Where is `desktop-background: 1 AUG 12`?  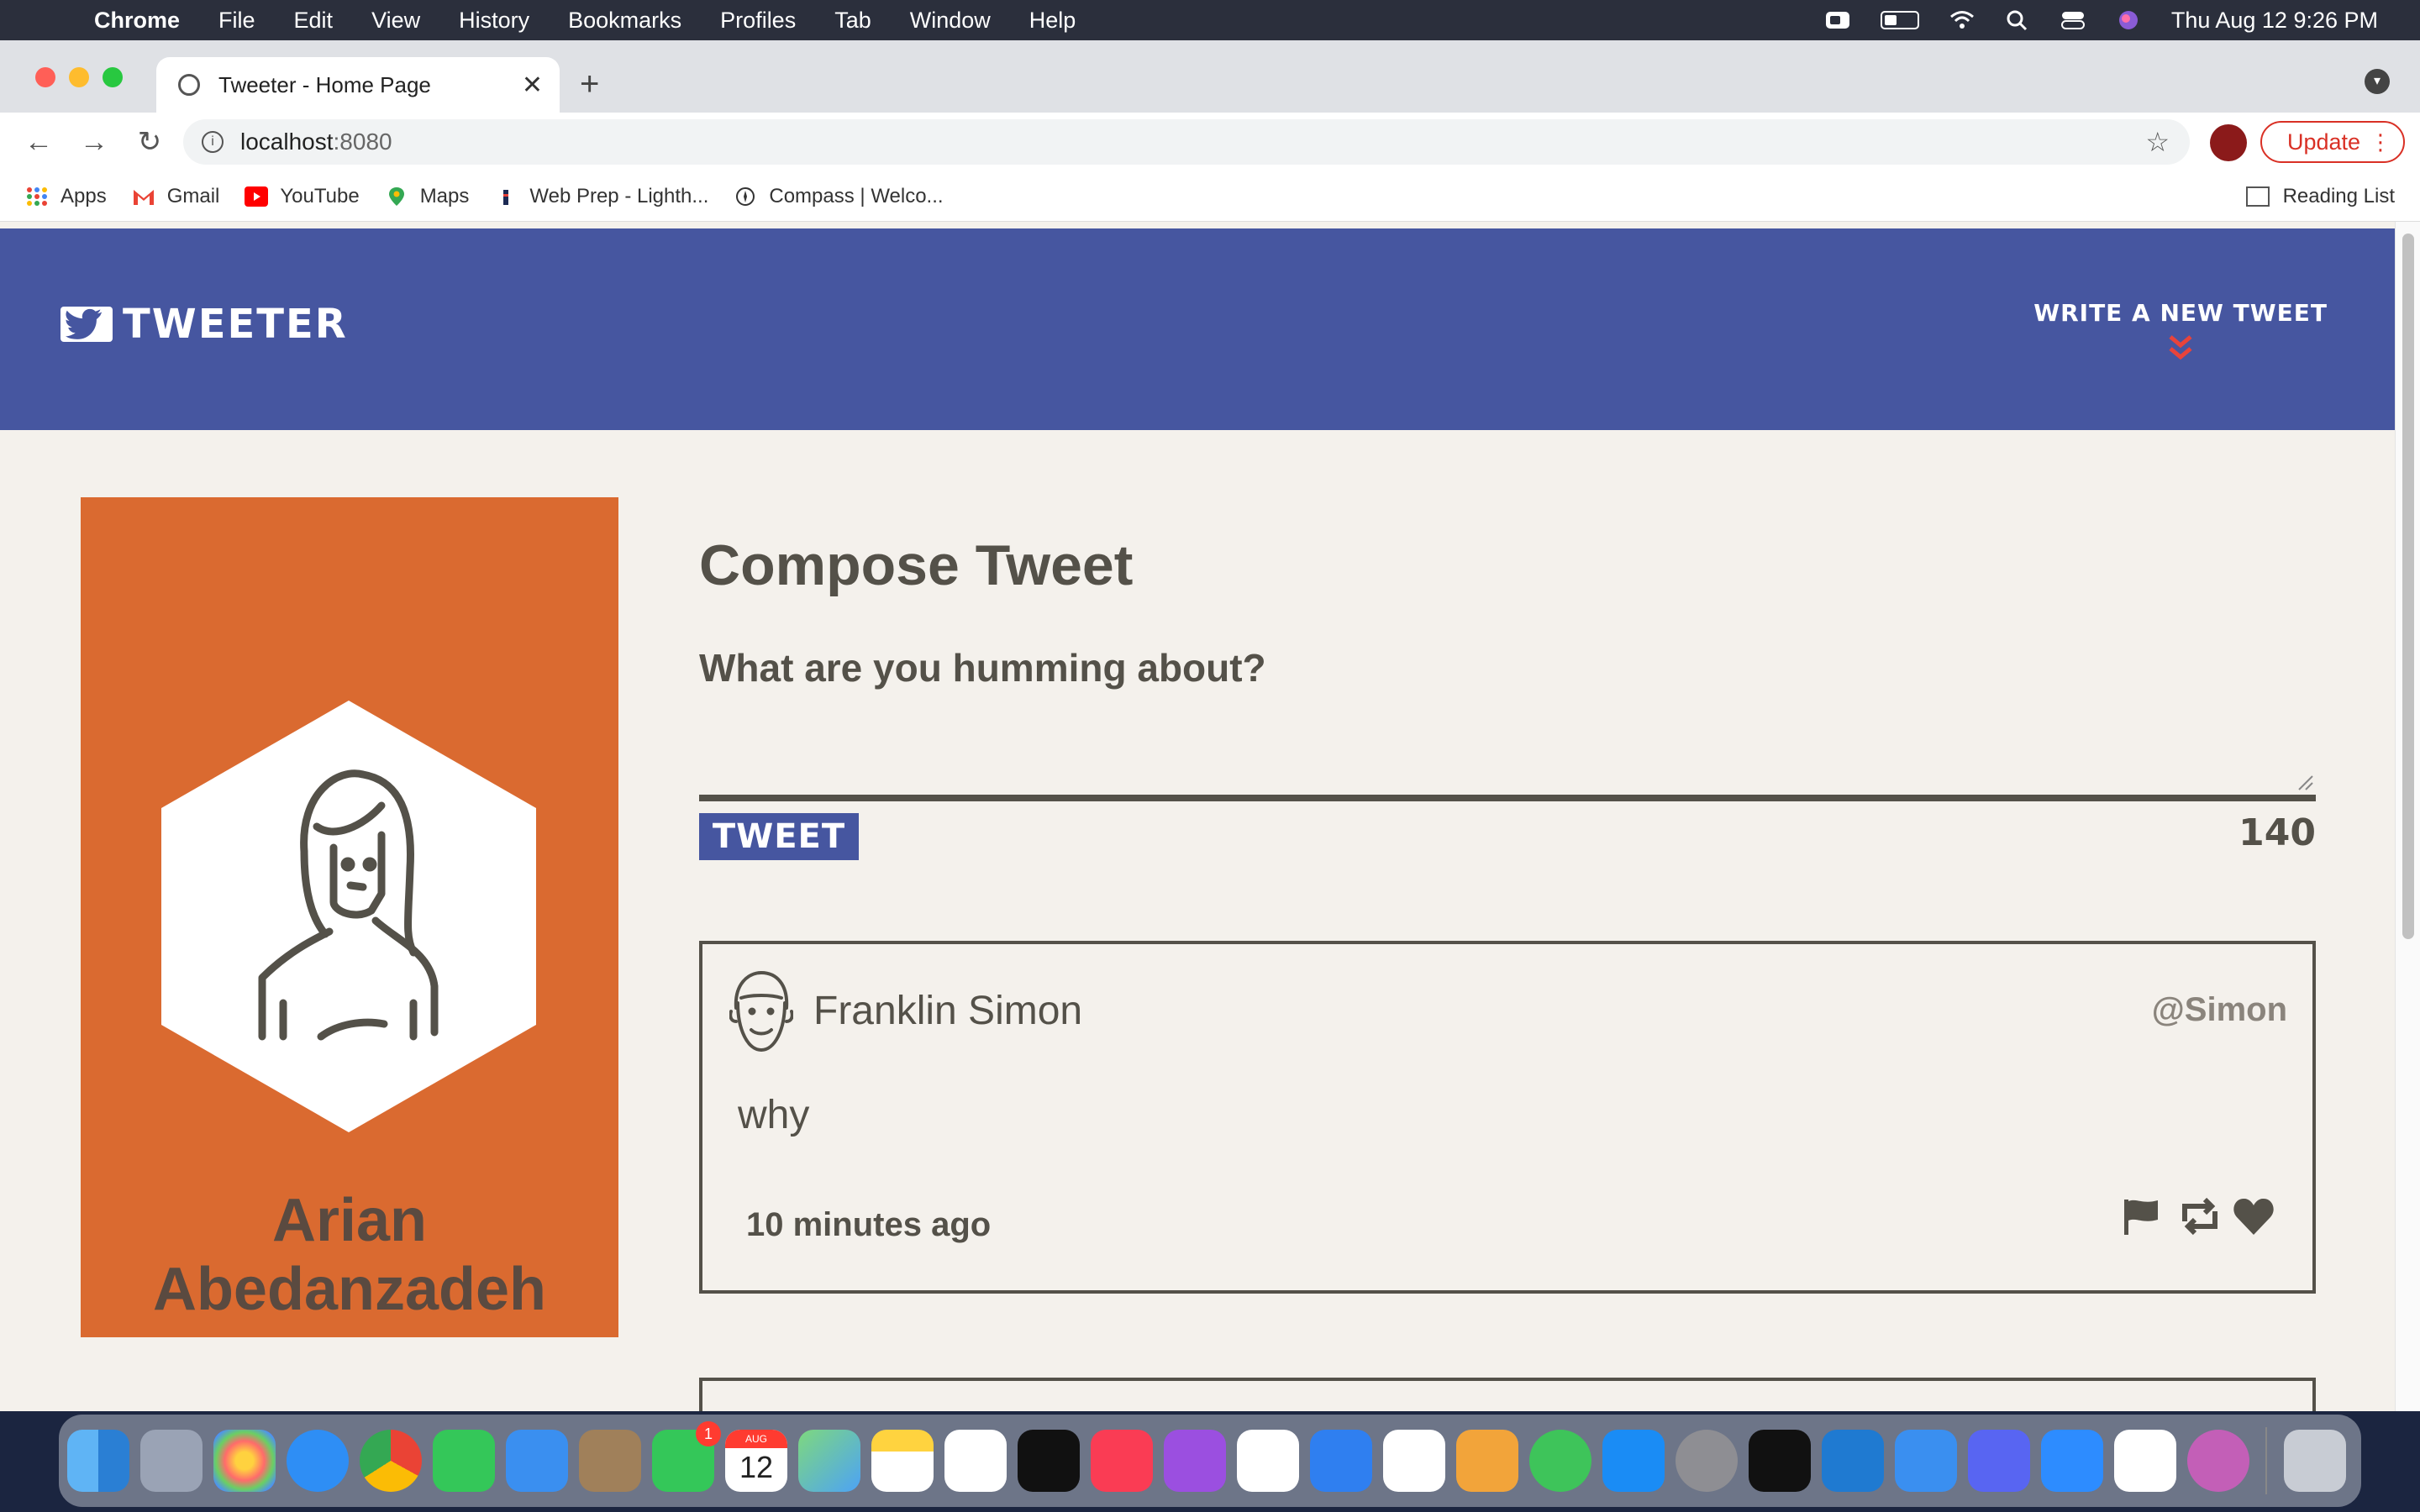
desktop-background: 1 AUG 12 is located at coordinates (1210, 1461).